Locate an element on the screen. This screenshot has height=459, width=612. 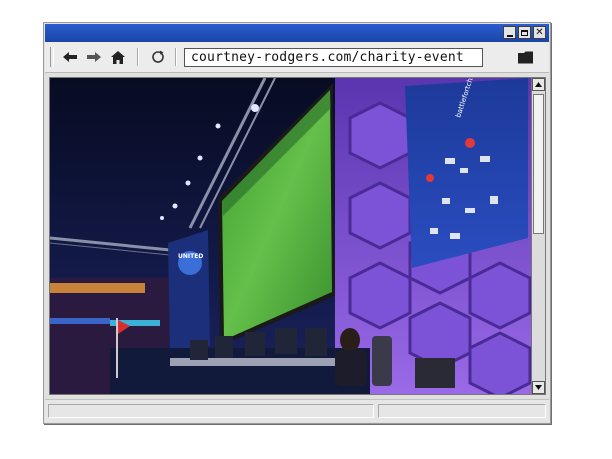
refresh-button is located at coordinates (158, 57).